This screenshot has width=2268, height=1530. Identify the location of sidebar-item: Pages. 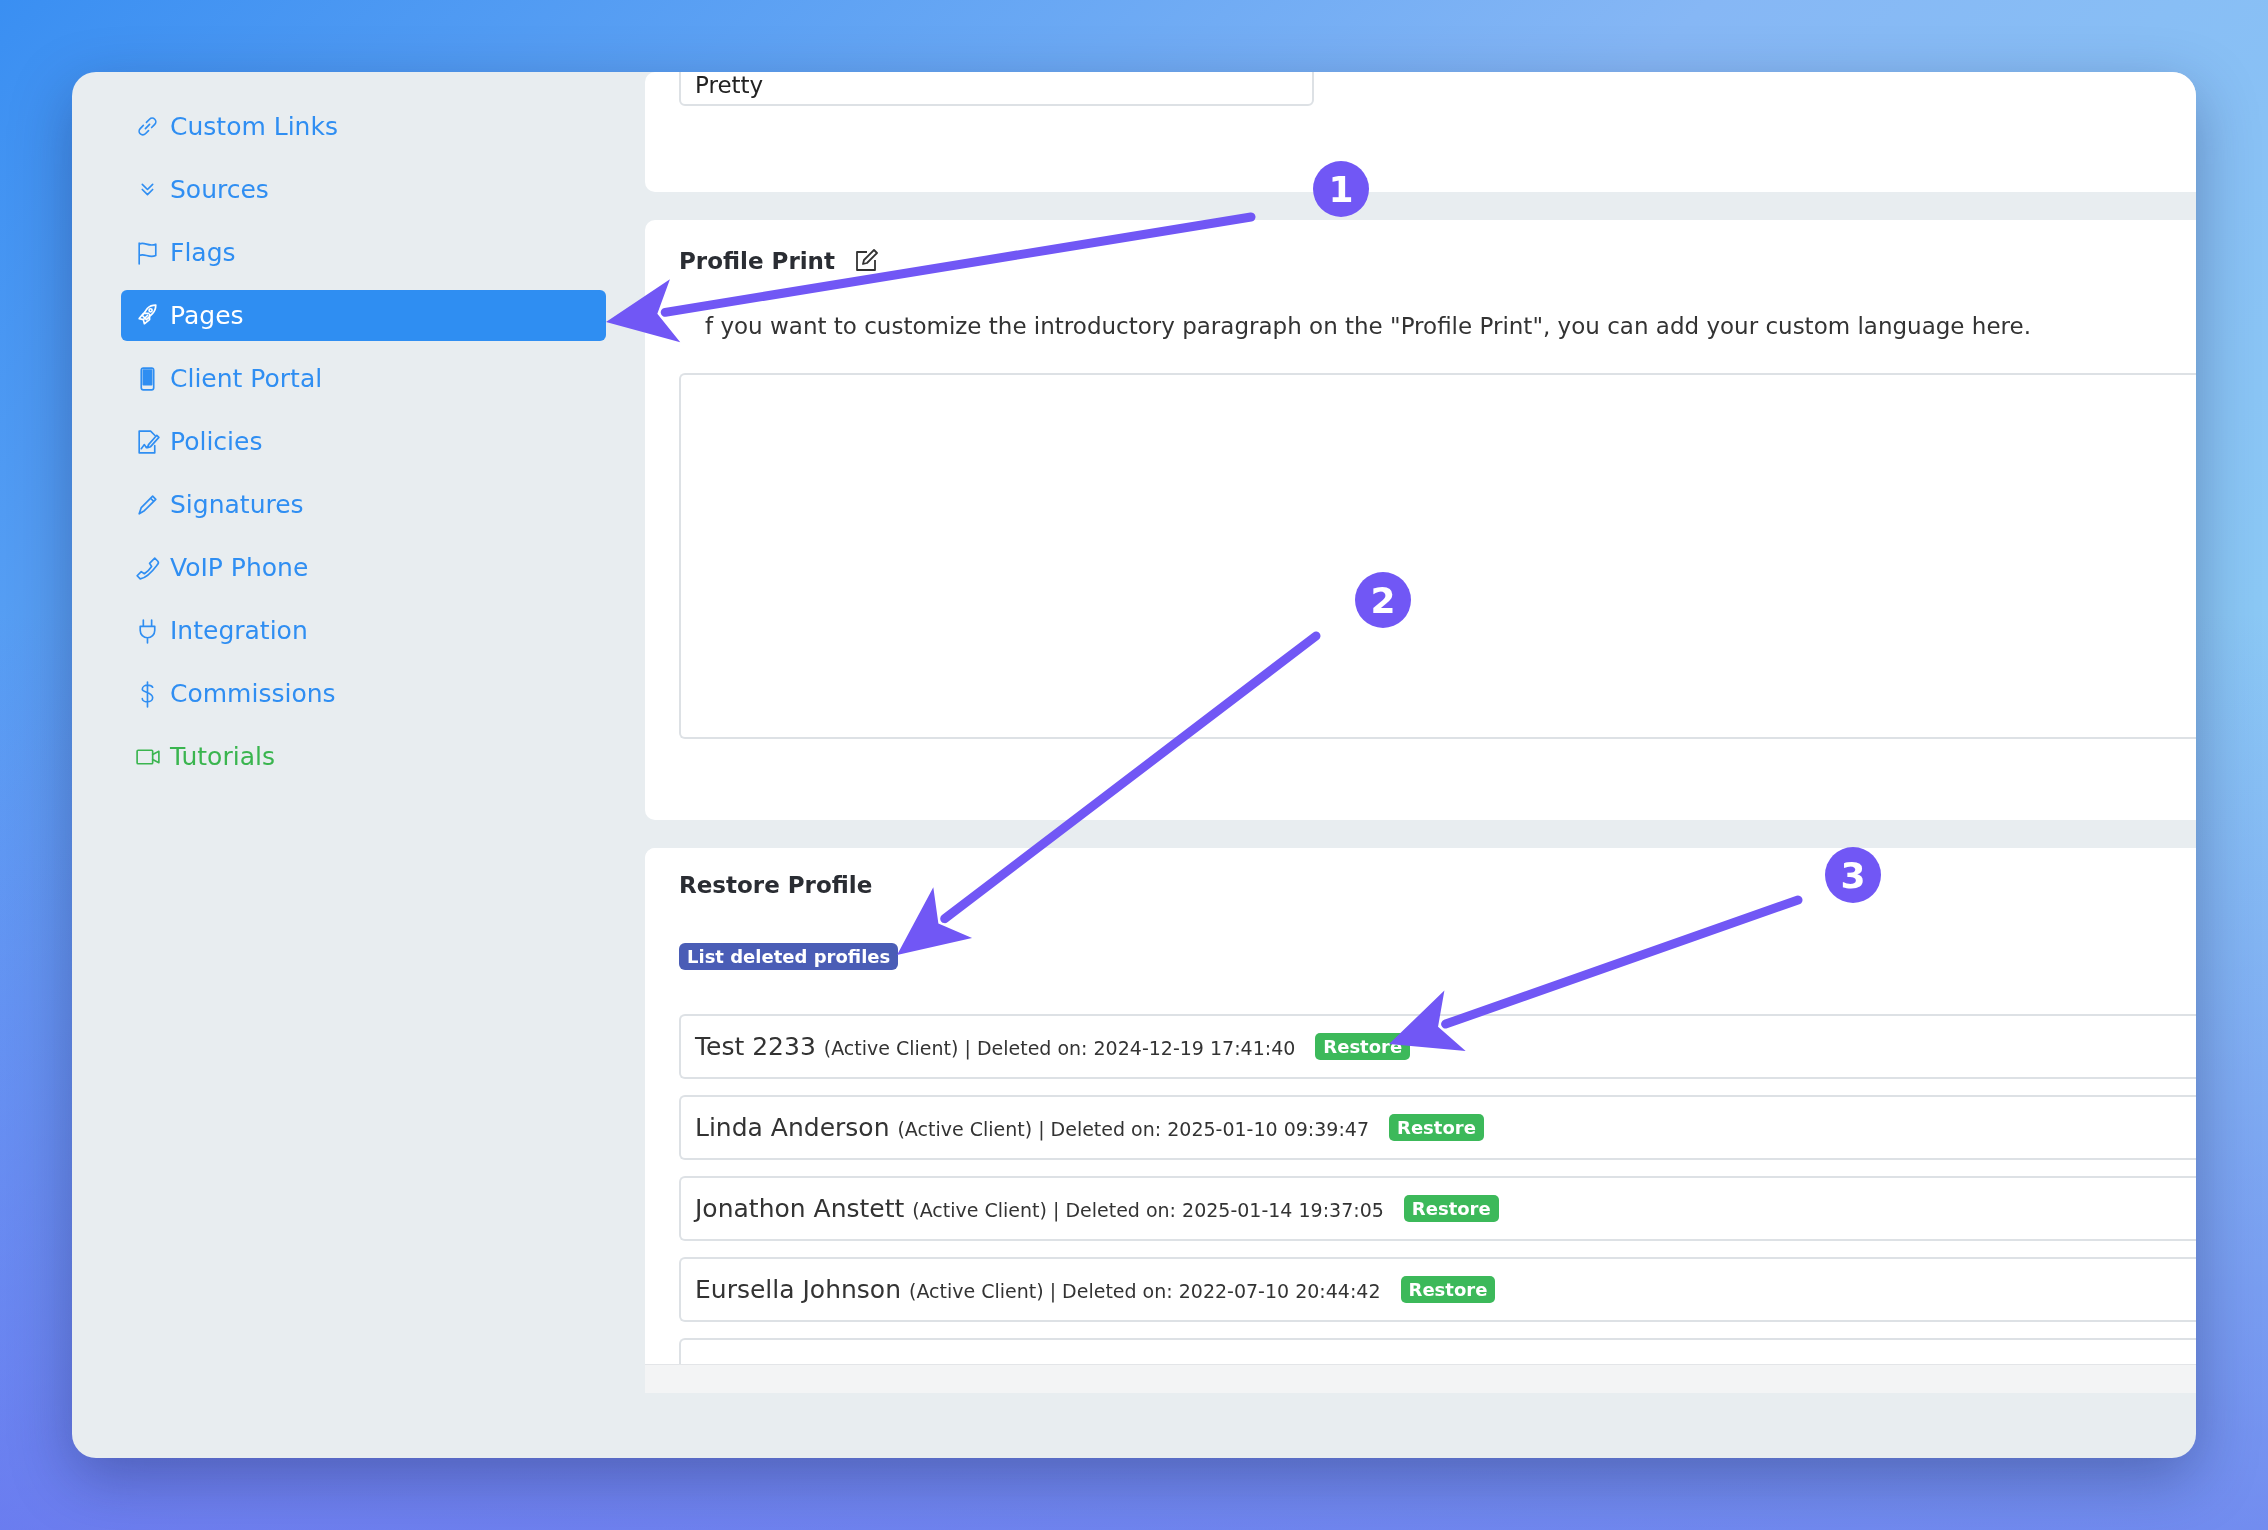
(363, 315).